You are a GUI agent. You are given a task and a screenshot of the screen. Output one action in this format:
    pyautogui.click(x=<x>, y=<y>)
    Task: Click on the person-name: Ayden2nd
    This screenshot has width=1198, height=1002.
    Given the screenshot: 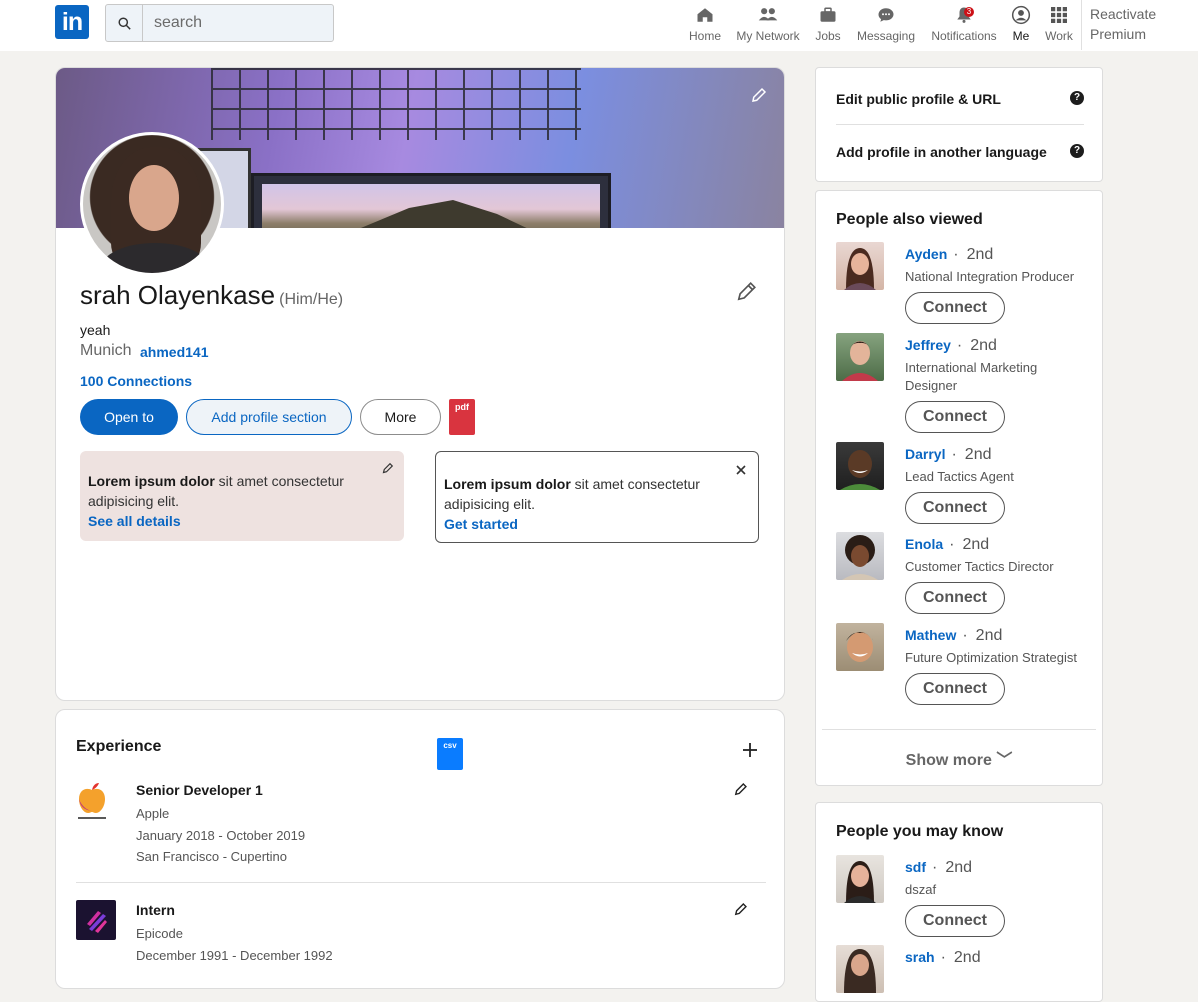 What is the action you would take?
    pyautogui.click(x=949, y=255)
    